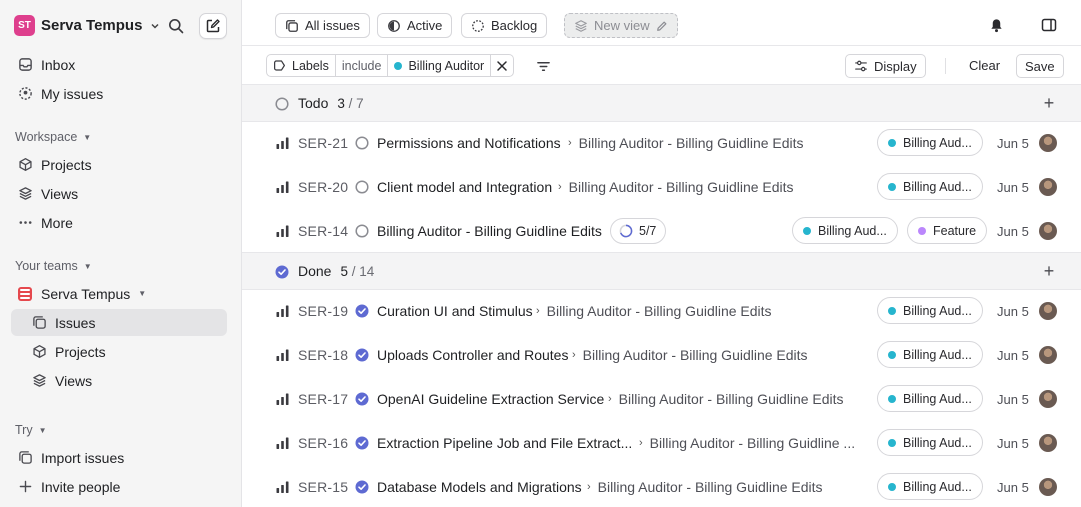 The image size is (1081, 507). I want to click on panel-toggle-icon, so click(1049, 25).